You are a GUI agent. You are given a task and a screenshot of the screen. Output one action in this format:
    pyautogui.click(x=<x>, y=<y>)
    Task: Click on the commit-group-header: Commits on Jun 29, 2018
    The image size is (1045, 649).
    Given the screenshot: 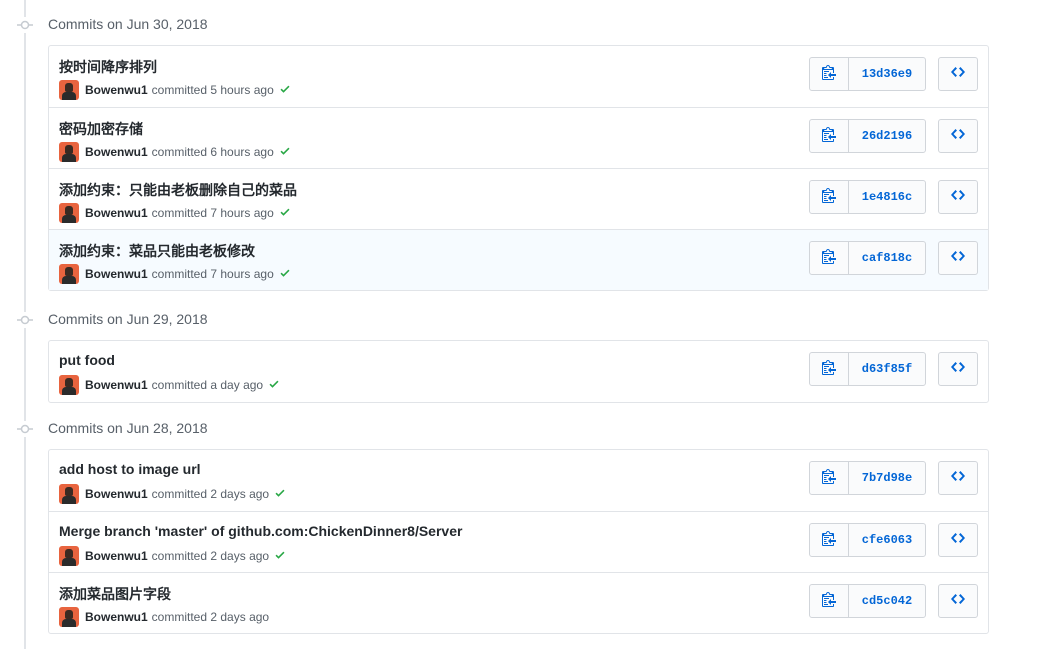 What is the action you would take?
    pyautogui.click(x=522, y=319)
    